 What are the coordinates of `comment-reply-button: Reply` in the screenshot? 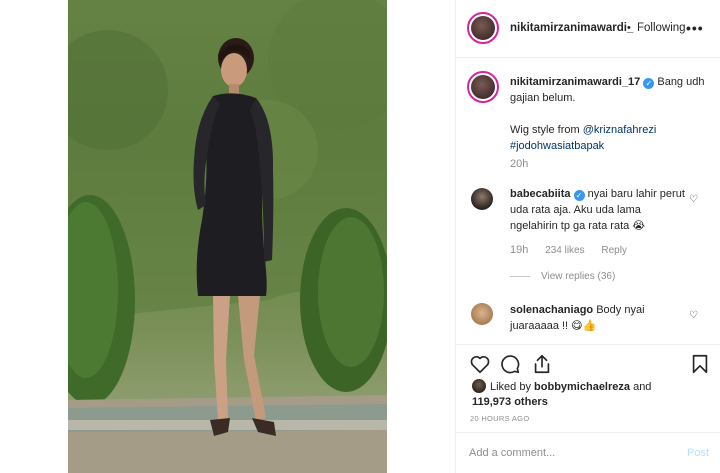 It's located at (614, 250).